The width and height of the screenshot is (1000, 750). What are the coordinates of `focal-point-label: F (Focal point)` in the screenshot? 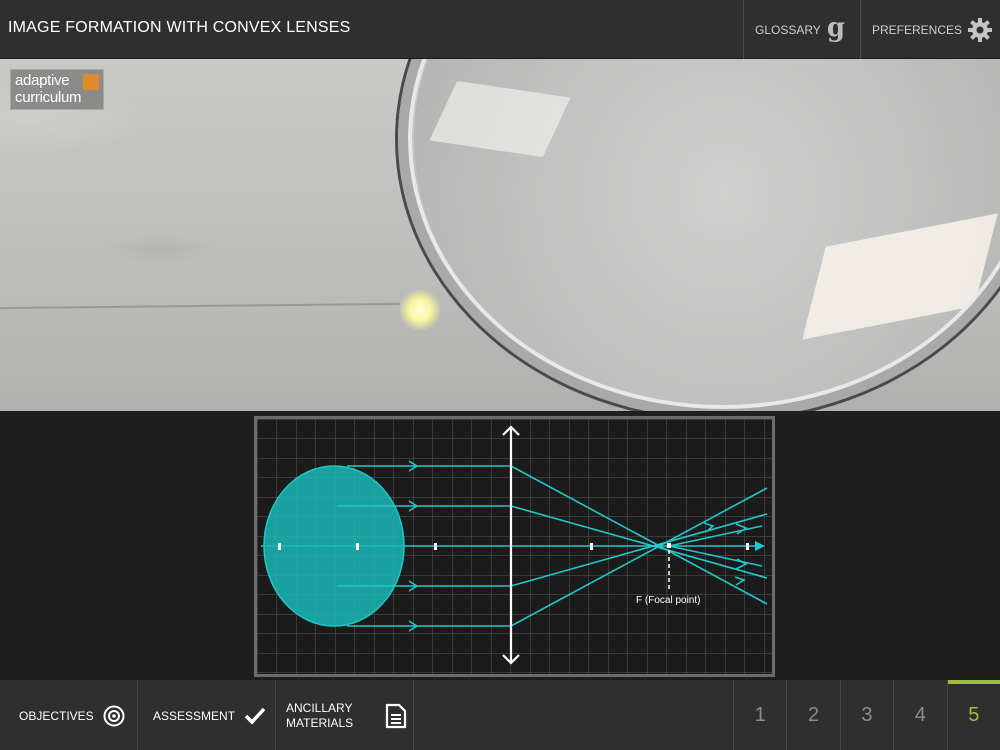 It's located at (668, 600).